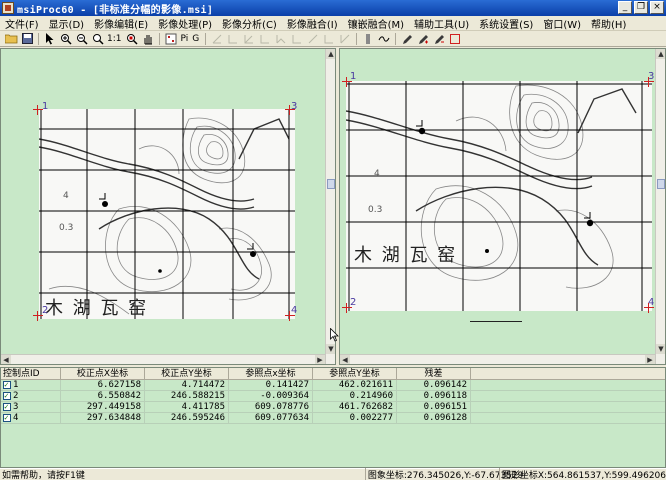 The image size is (666, 480). What do you see at coordinates (249, 23) in the screenshot?
I see `menu-image-analysis: 影像分析(C)` at bounding box center [249, 23].